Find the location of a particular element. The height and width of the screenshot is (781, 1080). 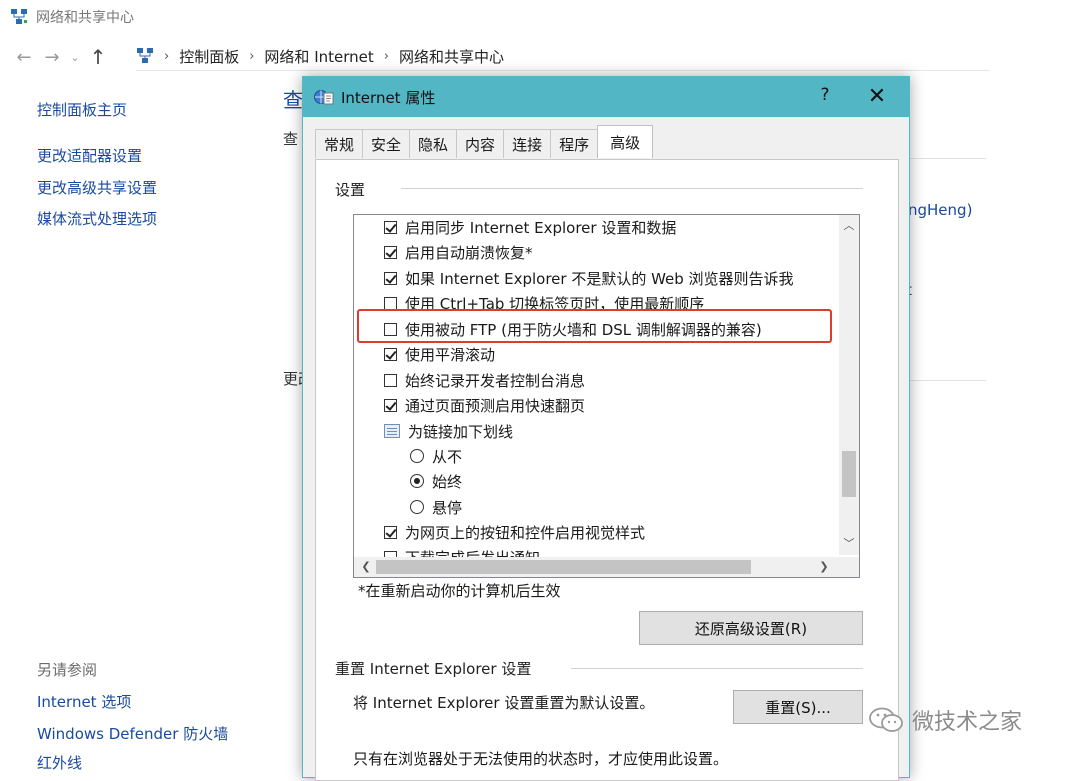

settings-group-label: 设置 is located at coordinates (350, 190).